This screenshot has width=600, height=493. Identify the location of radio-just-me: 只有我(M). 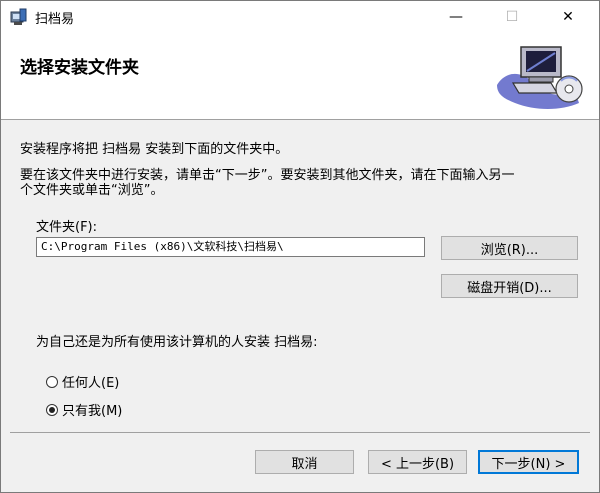
(84, 409).